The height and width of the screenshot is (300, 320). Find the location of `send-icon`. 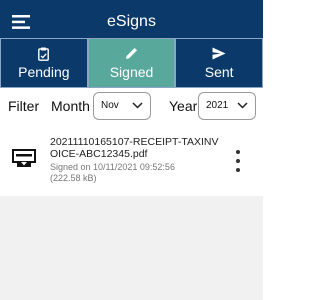

send-icon is located at coordinates (219, 53).